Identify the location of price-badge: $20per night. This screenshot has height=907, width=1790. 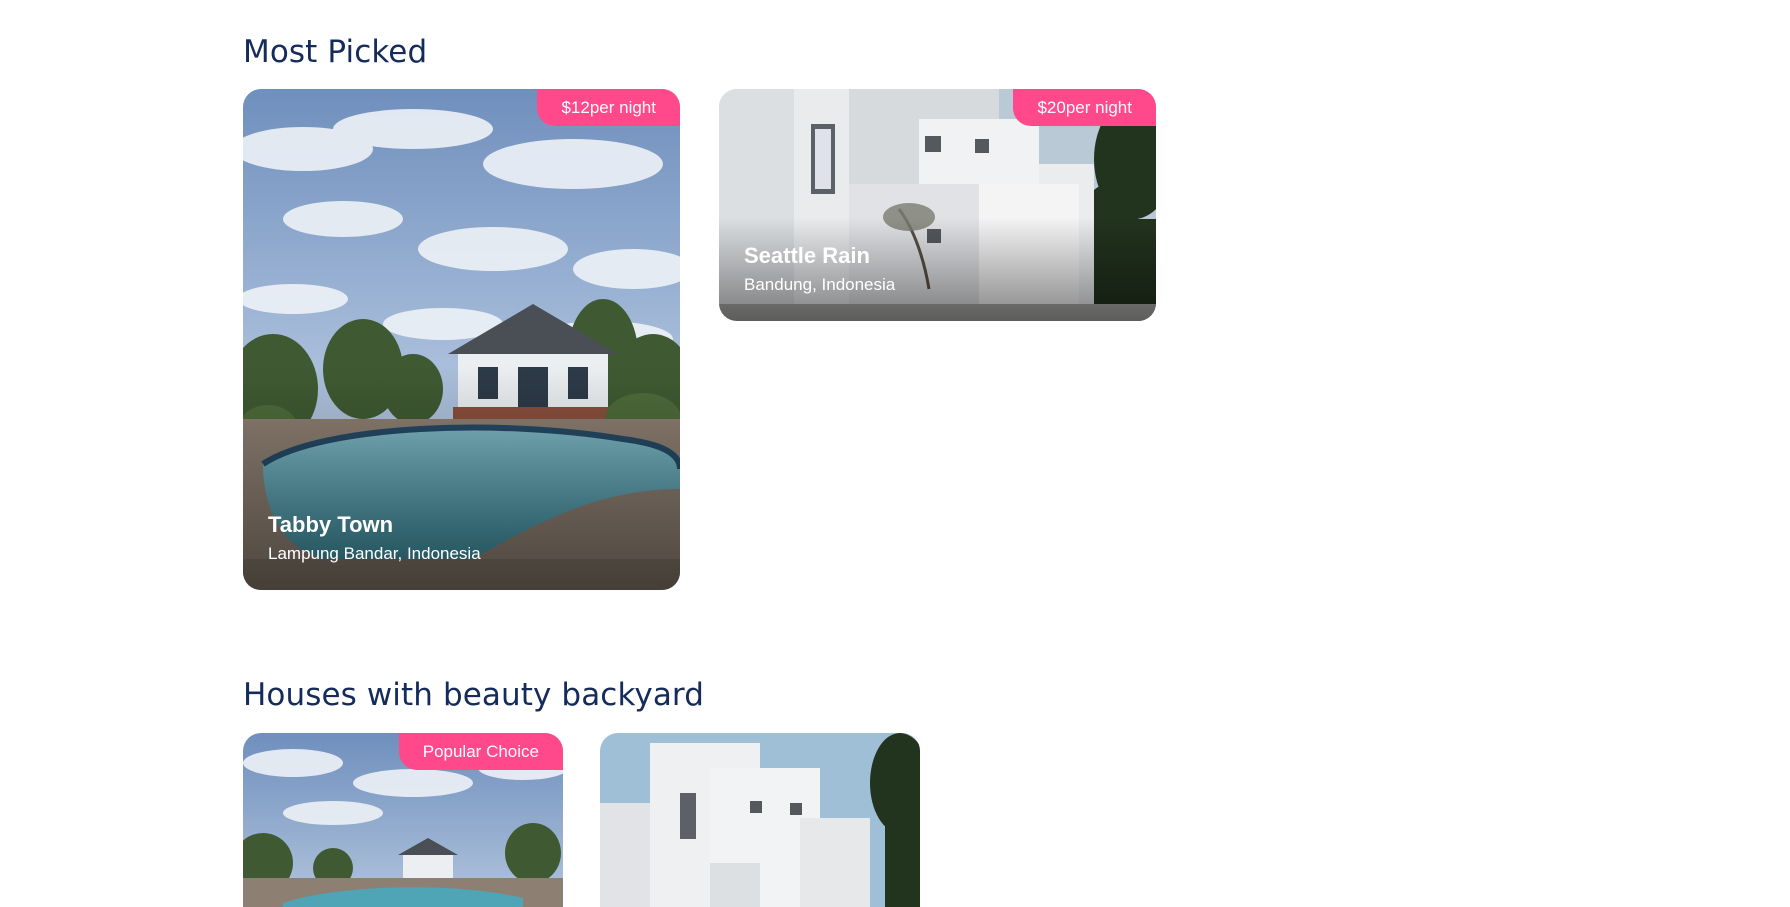
(1084, 107).